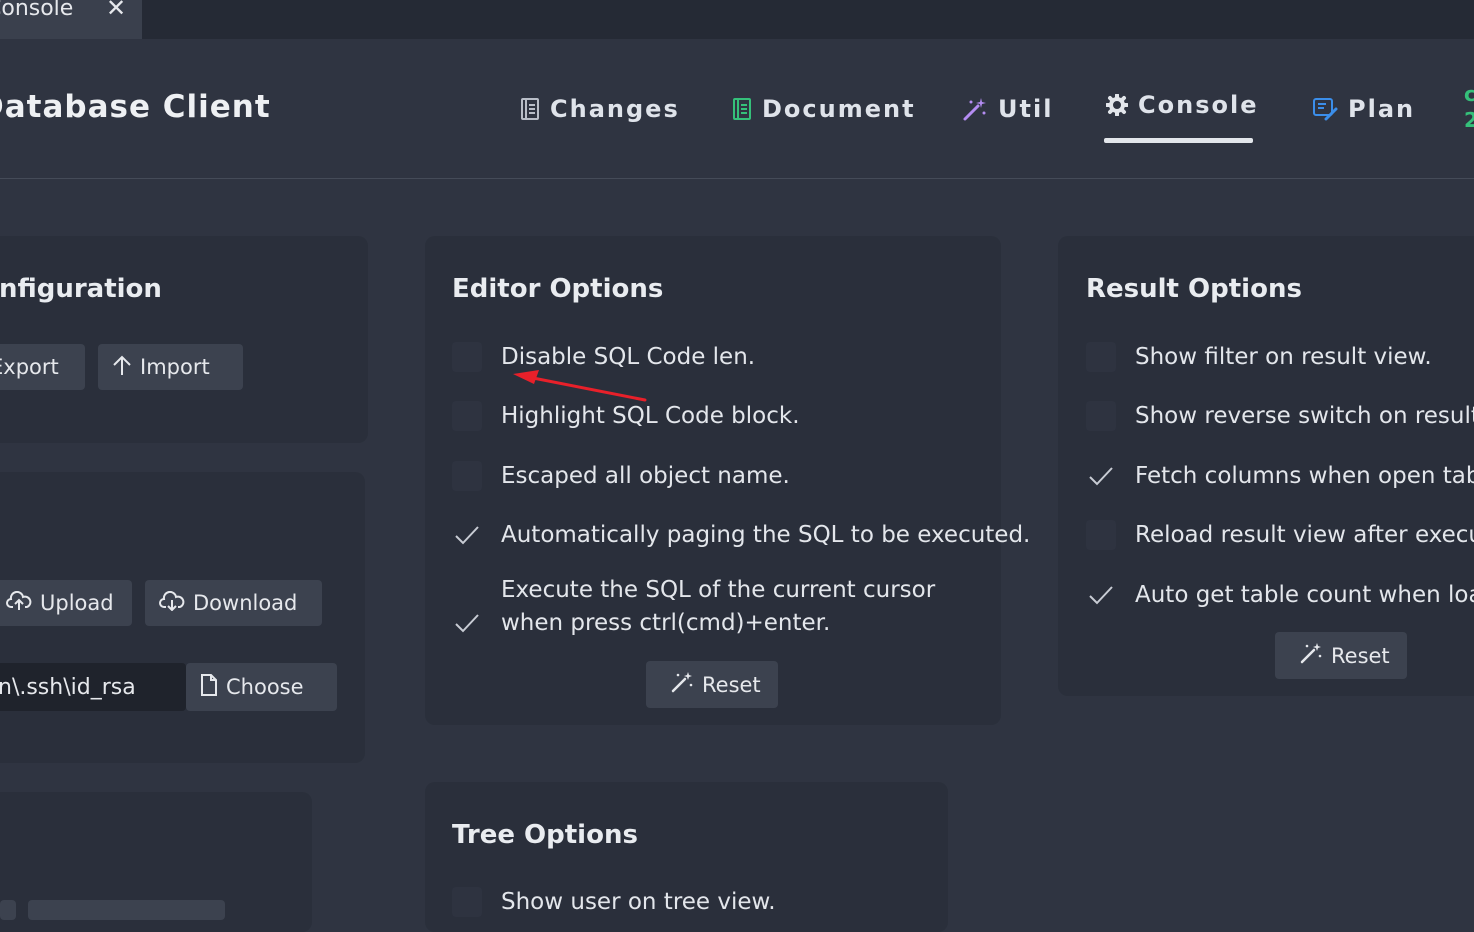 The height and width of the screenshot is (932, 1474). Describe the element at coordinates (530, 109) in the screenshot. I see `book-icon` at that location.